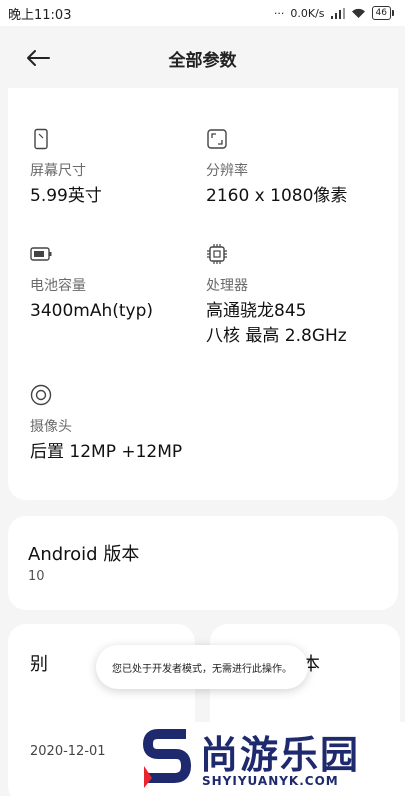 The image size is (405, 796). Describe the element at coordinates (51, 427) in the screenshot. I see `spec-label: 摄像头` at that location.